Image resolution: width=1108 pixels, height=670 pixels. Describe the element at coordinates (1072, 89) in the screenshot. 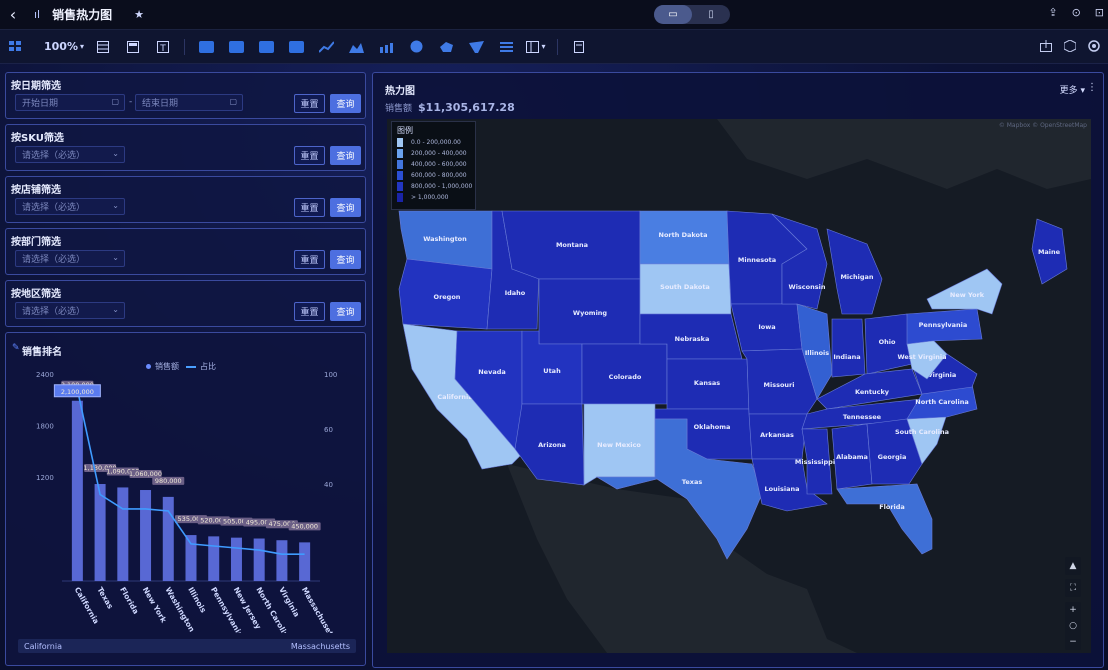

I see `more-menu: 更多 ▾` at that location.